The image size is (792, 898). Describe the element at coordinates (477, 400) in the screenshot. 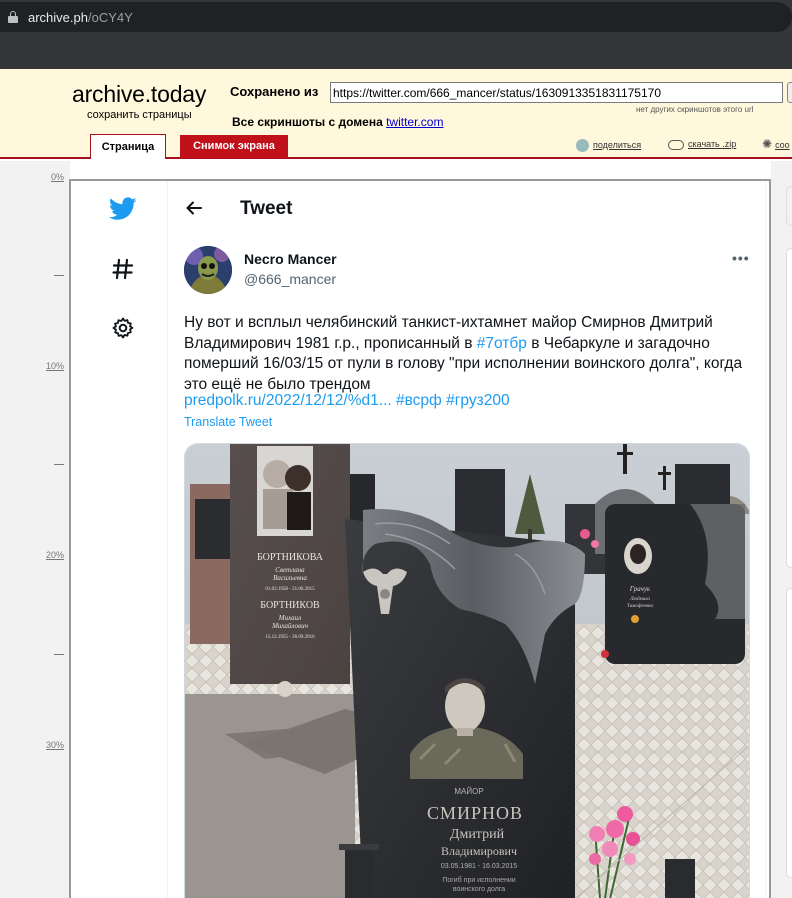

I see `hashtag-gruz200: #груз200` at that location.